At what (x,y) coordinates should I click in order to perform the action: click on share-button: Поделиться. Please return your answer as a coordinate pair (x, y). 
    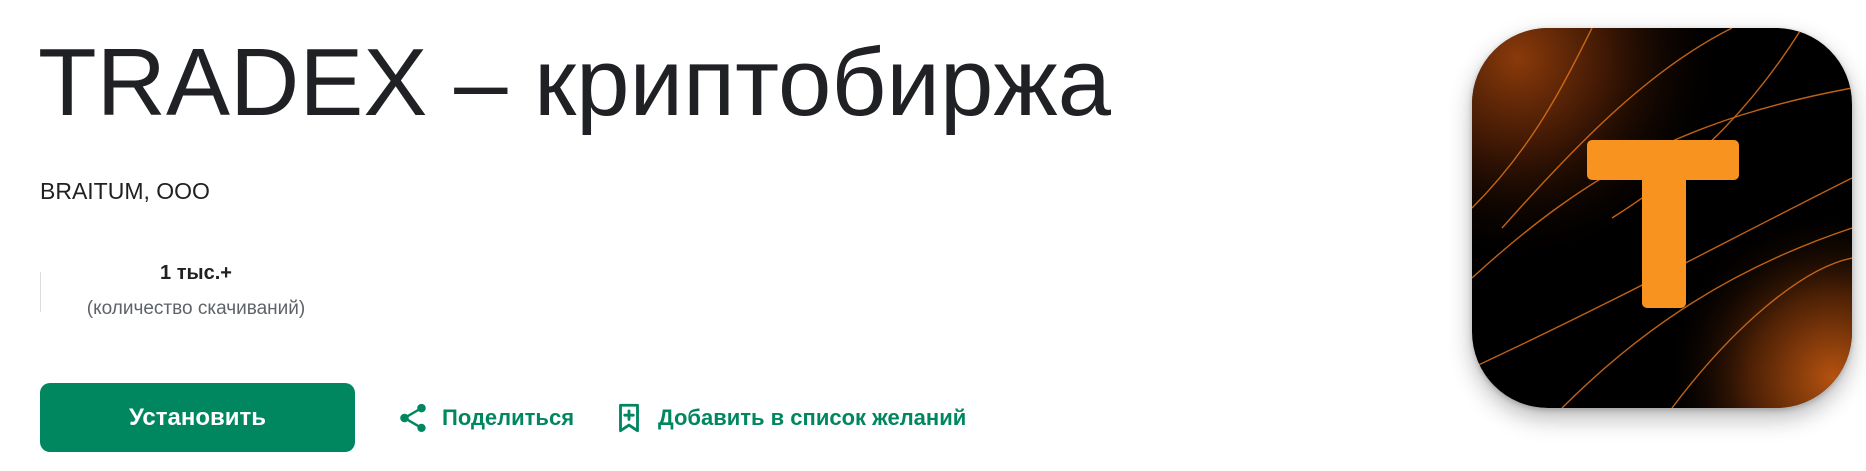
    Looking at the image, I should click on (485, 418).